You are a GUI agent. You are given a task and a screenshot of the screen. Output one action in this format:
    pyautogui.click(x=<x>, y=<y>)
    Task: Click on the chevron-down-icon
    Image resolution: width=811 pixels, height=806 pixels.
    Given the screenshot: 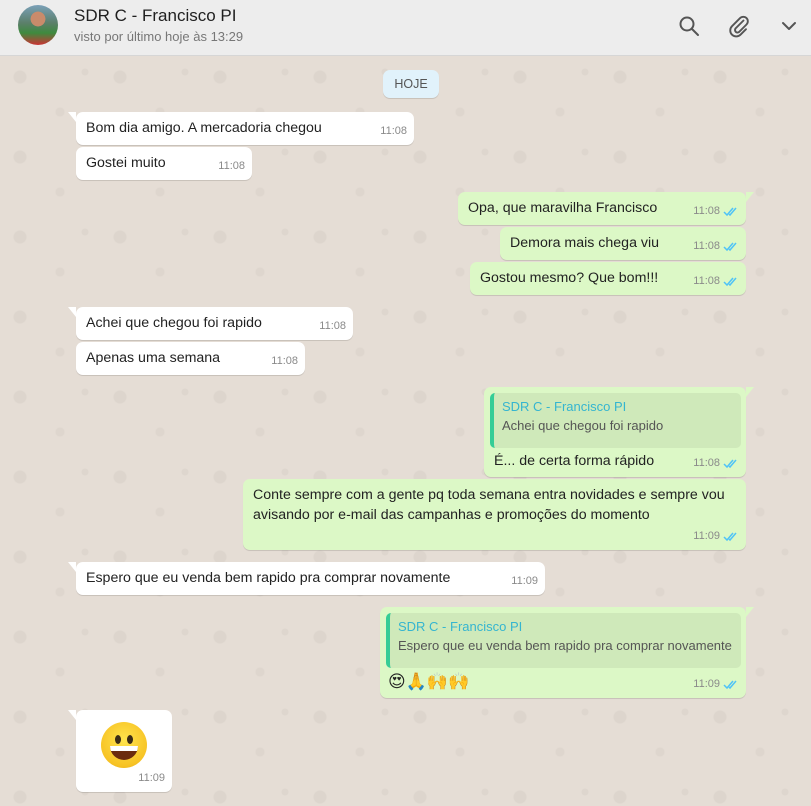 What is the action you would take?
    pyautogui.click(x=789, y=26)
    